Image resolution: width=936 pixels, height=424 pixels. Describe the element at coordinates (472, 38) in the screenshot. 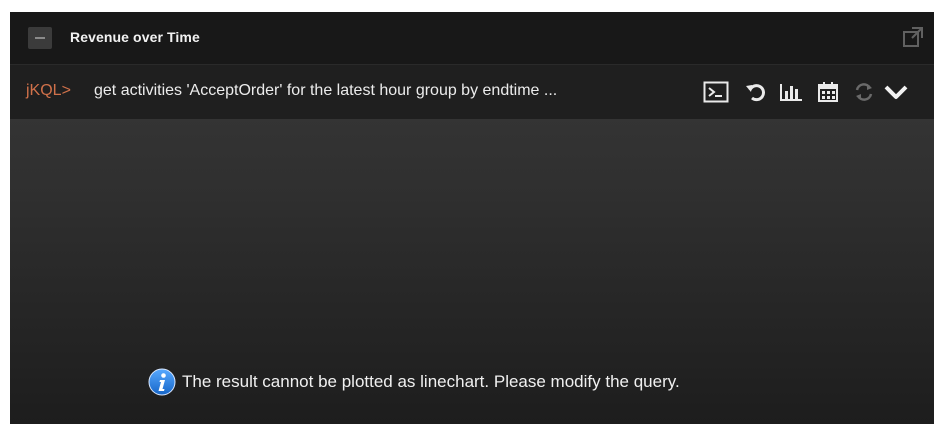

I see `widget-header: Revenue over Time` at that location.